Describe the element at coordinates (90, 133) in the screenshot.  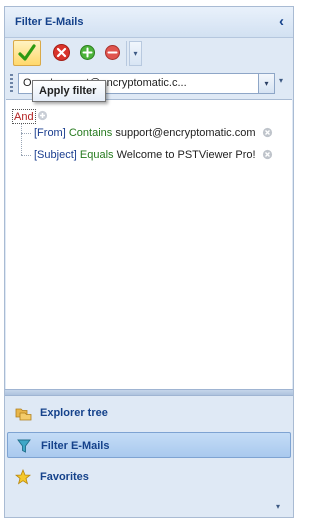
I see `condition-operator: Contains` at that location.